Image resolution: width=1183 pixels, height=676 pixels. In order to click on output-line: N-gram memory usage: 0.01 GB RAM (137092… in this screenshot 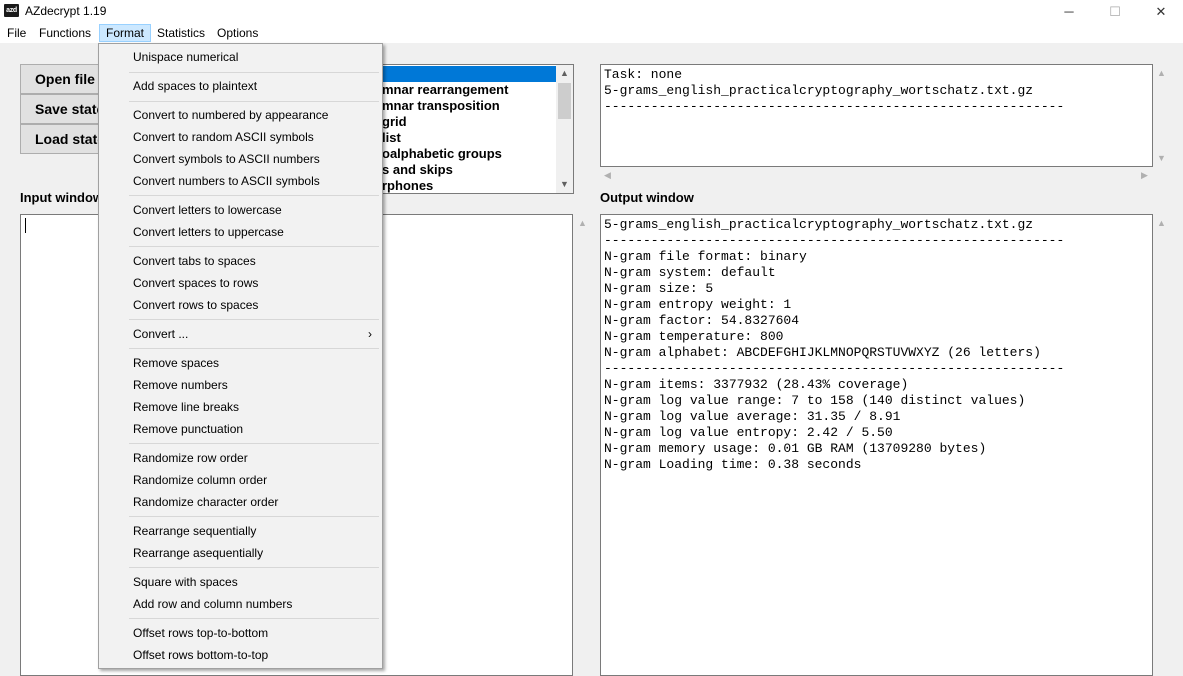, I will do `click(795, 448)`.